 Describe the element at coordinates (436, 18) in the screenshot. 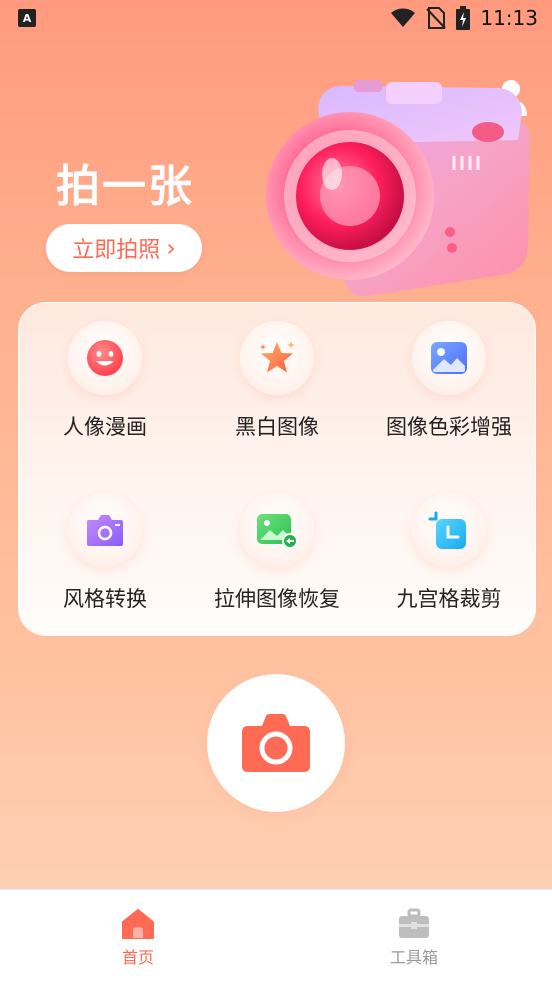

I see `no-sim-icon` at that location.